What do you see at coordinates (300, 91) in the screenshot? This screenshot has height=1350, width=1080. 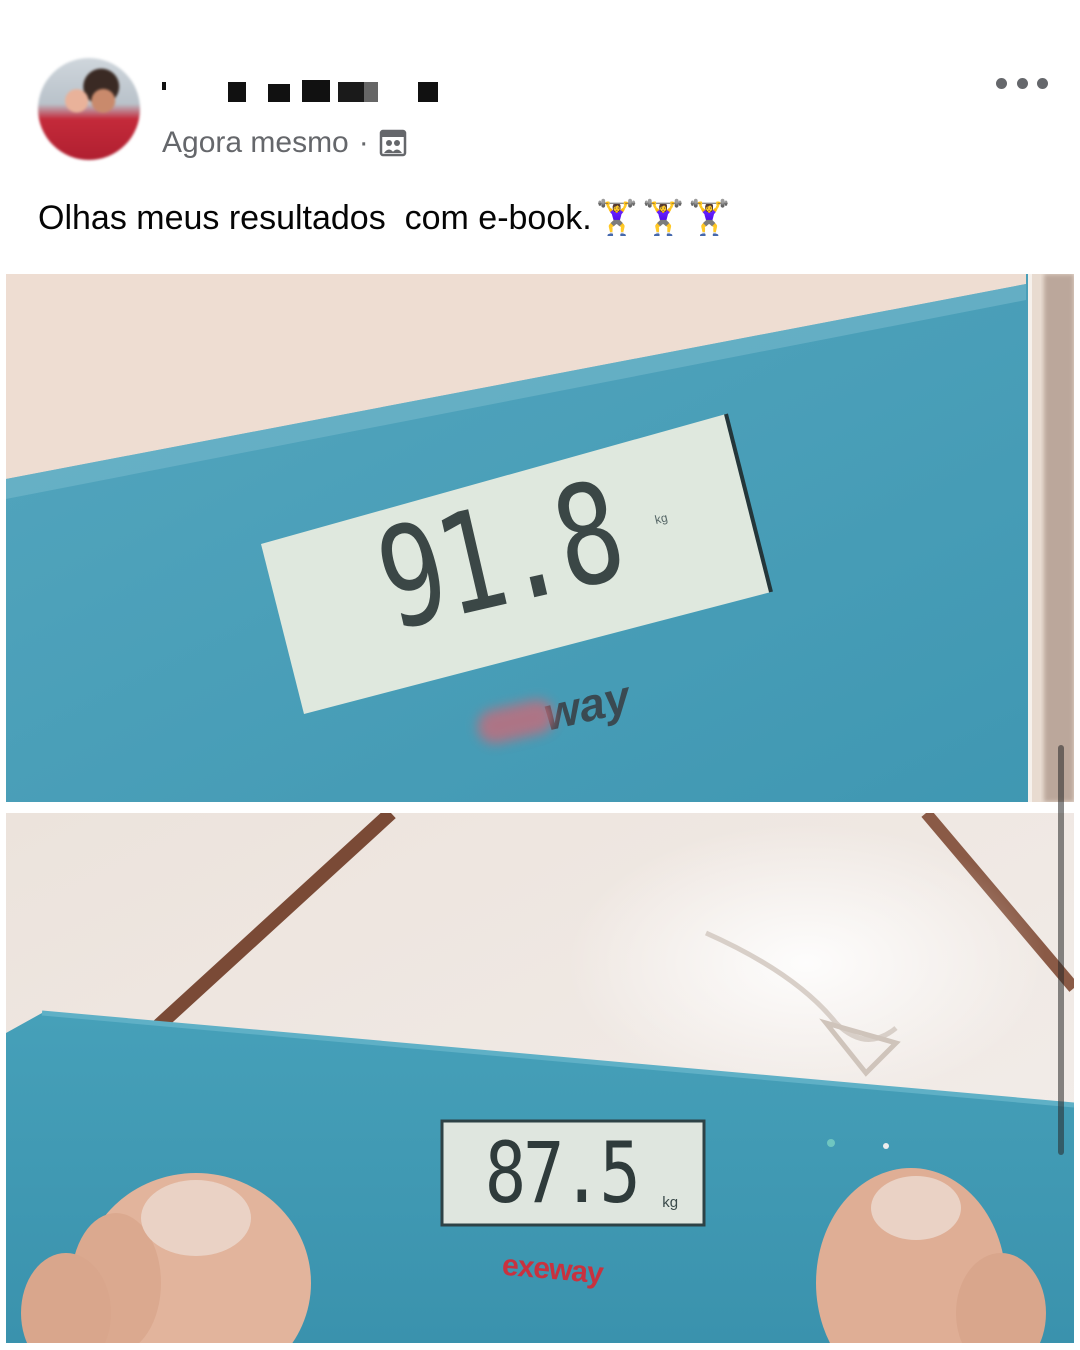 I see `author-name-redacted` at bounding box center [300, 91].